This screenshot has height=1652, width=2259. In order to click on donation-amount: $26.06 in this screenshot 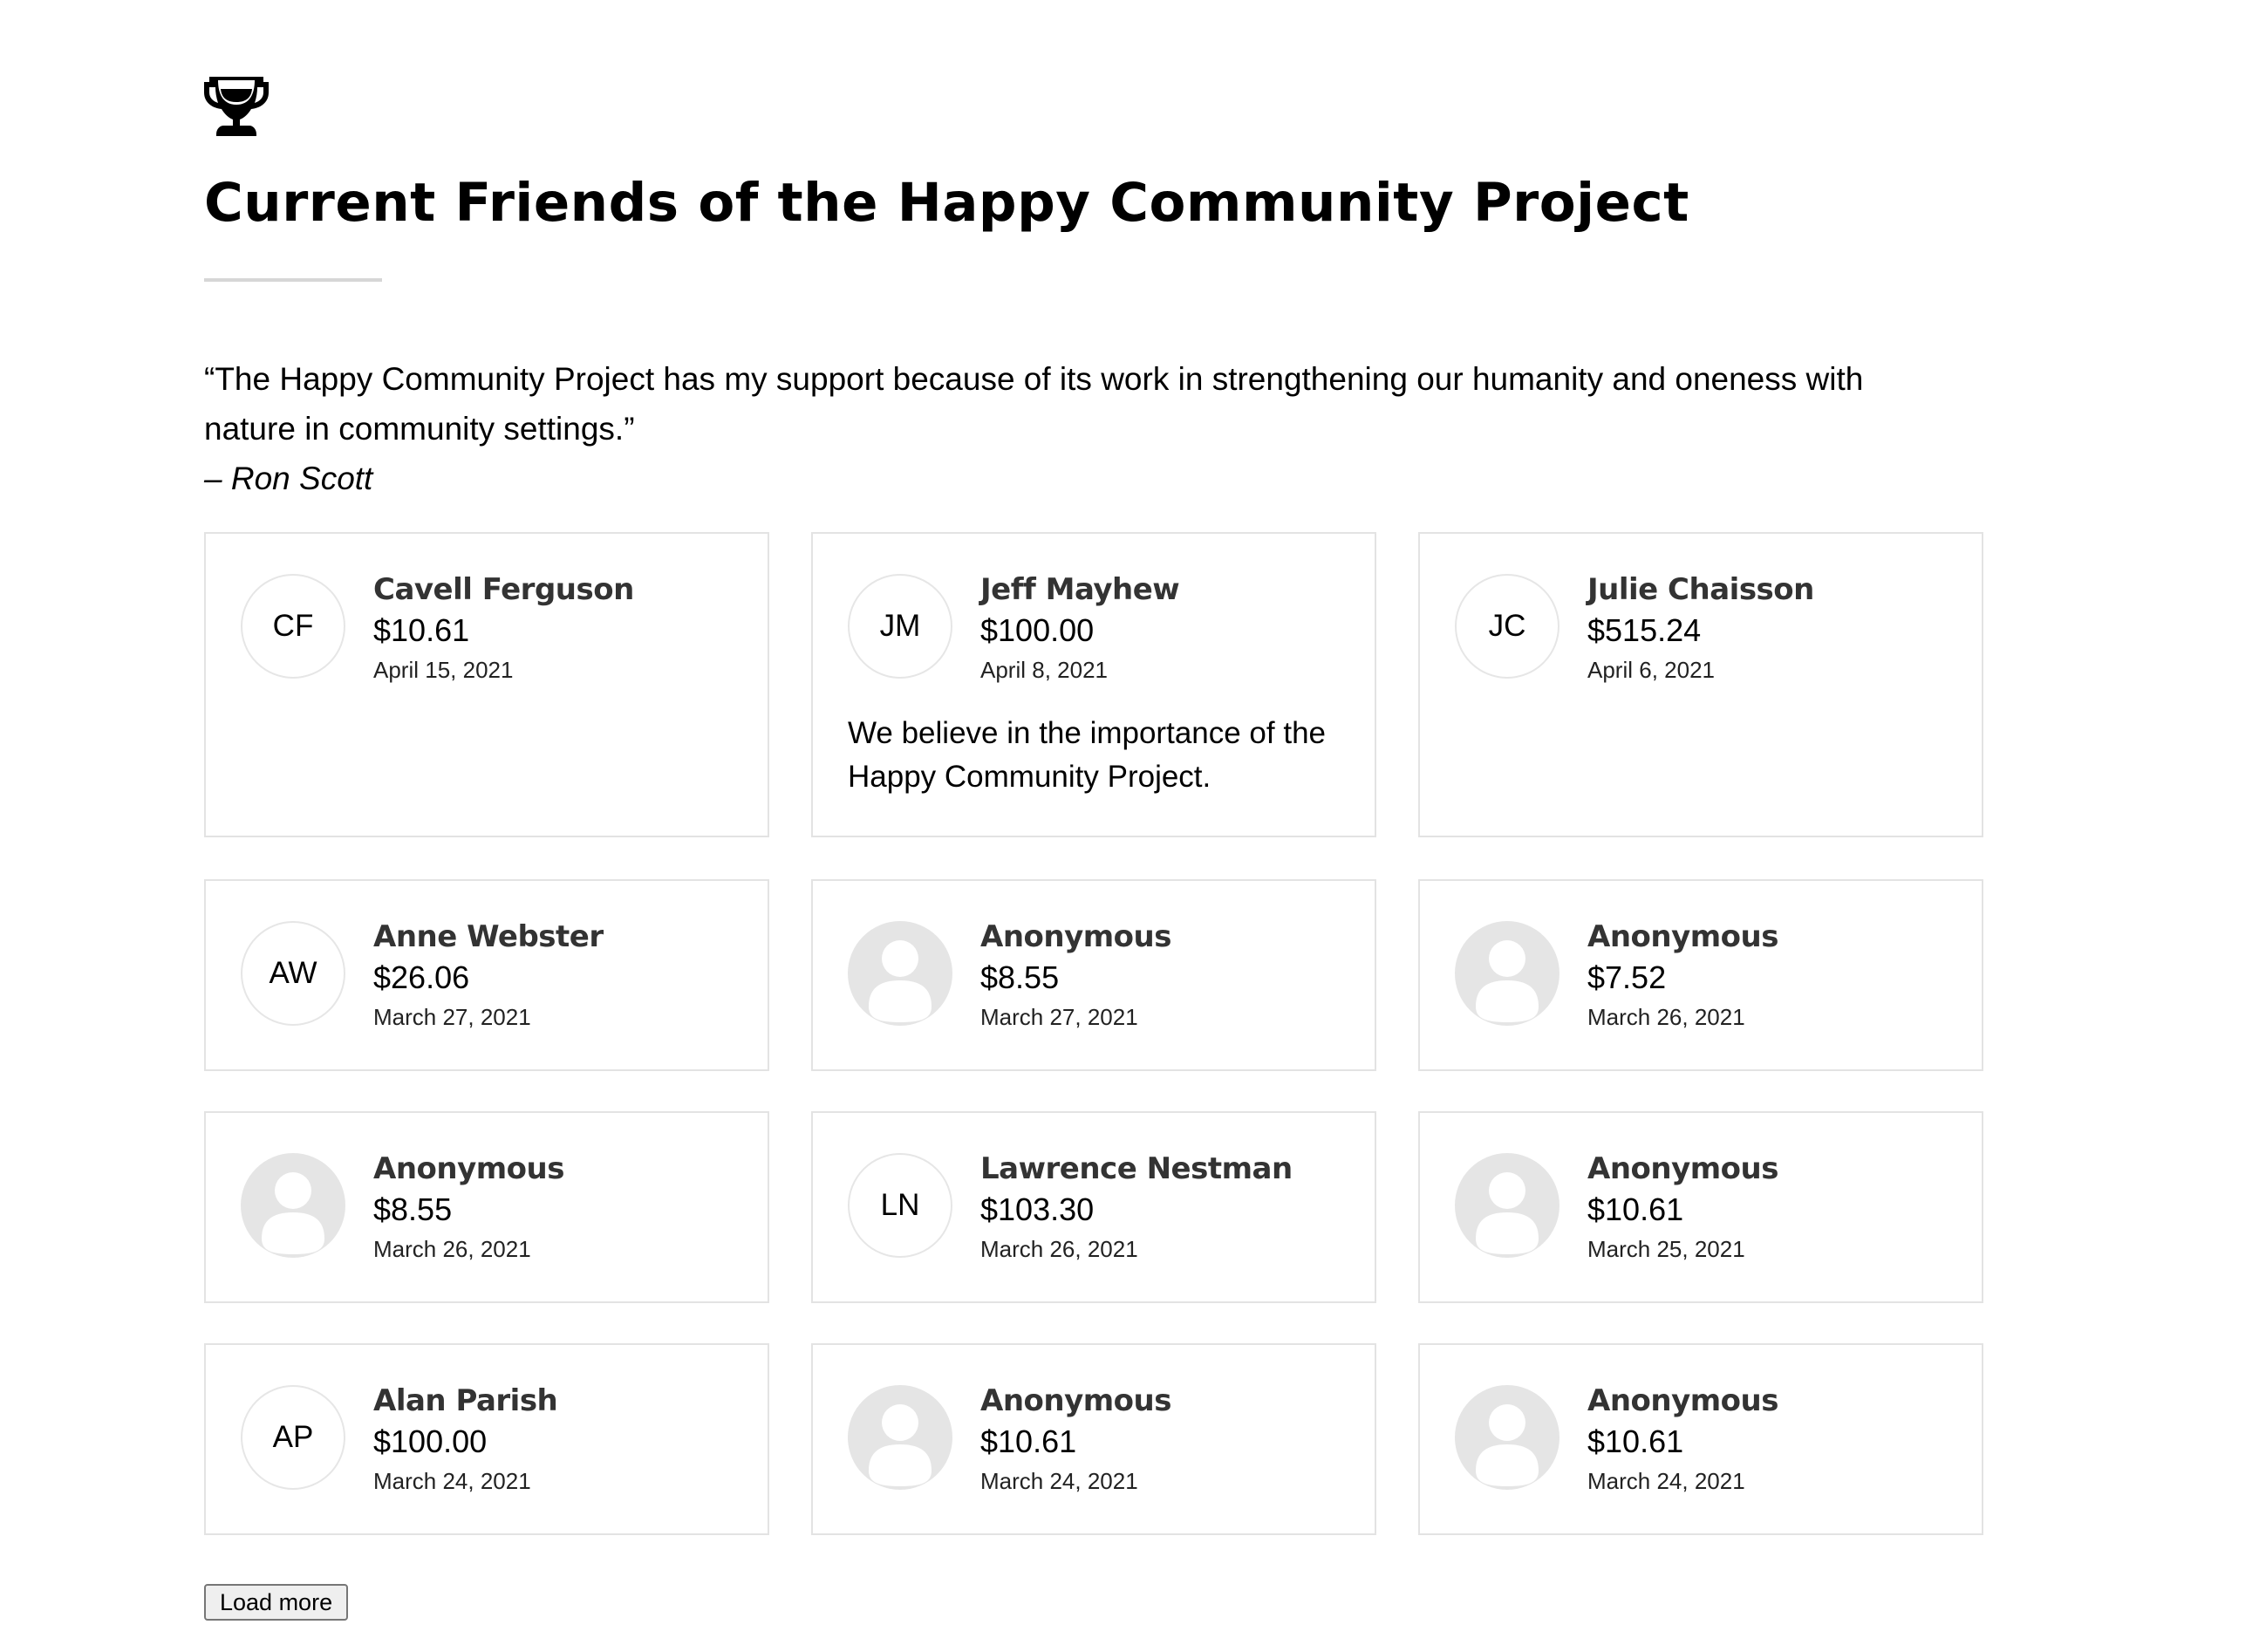, I will do `click(421, 977)`.